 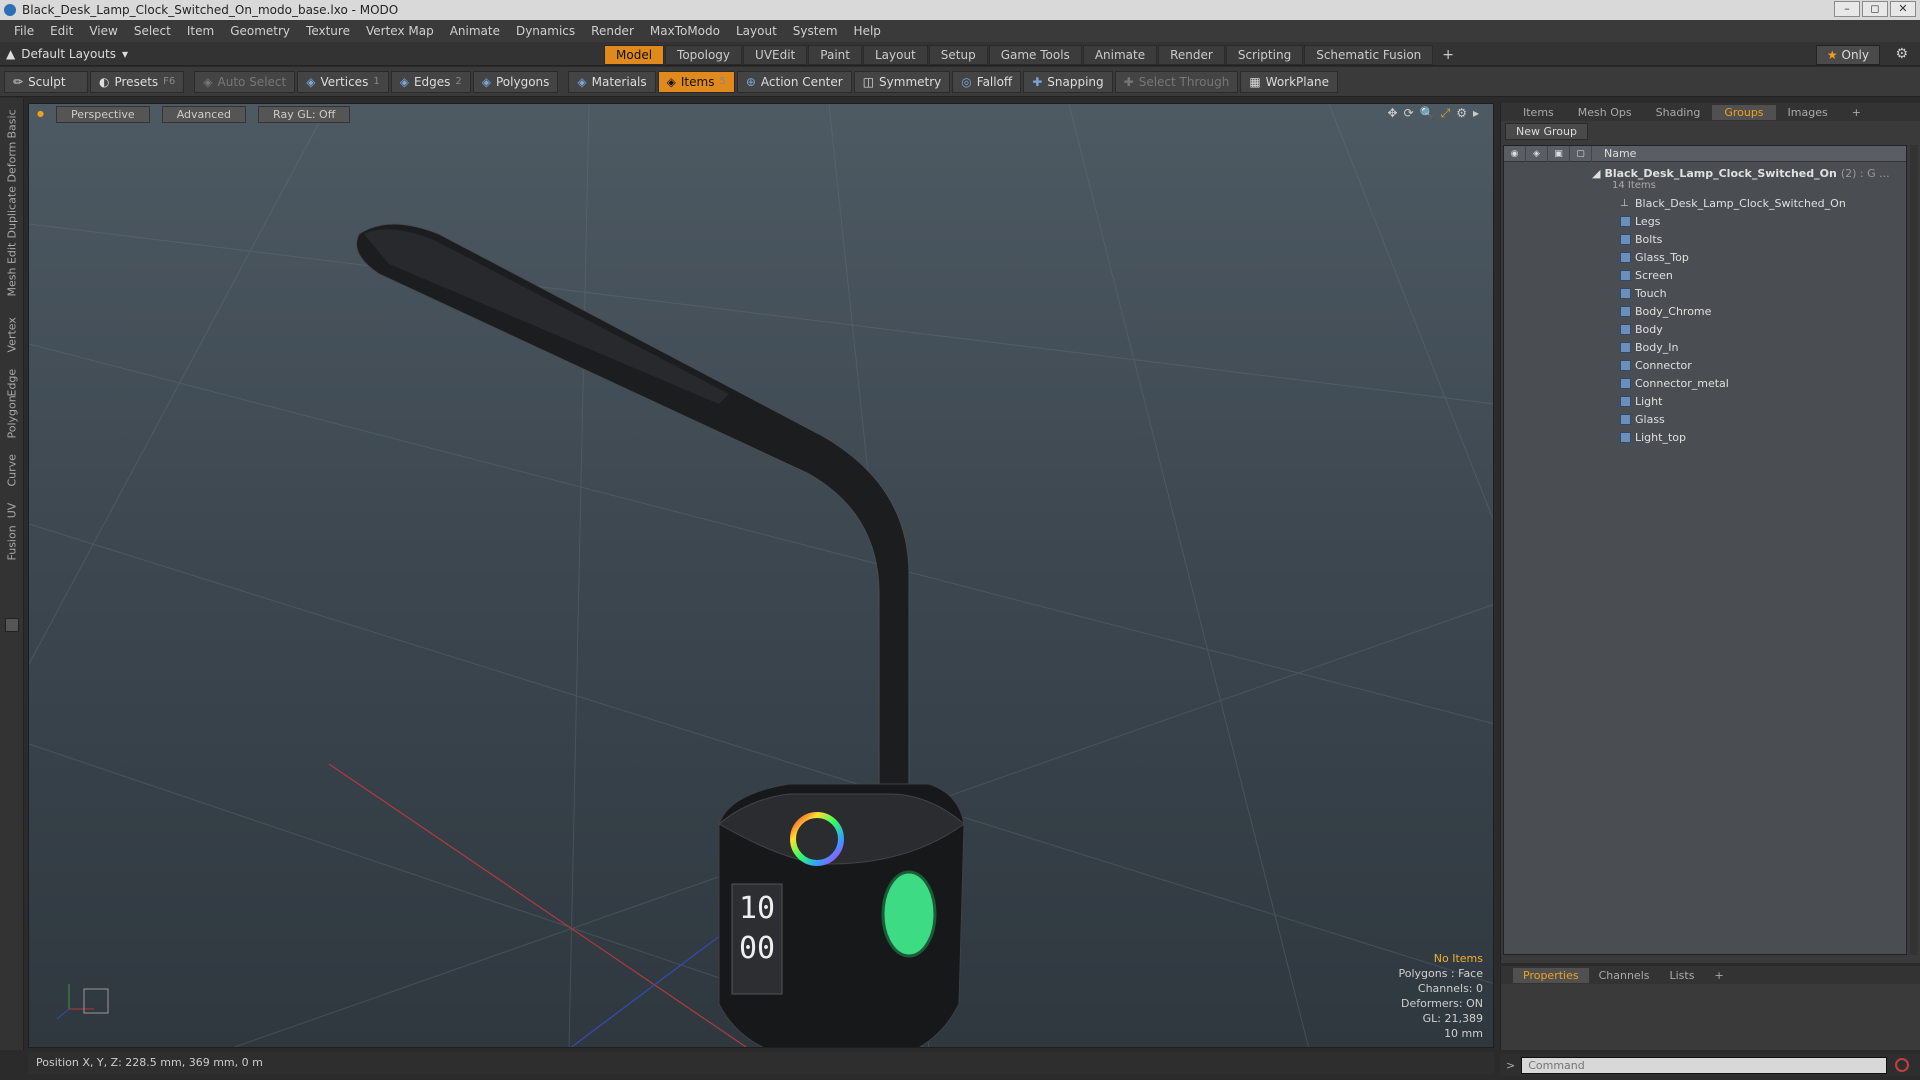 What do you see at coordinates (103, 31) in the screenshot?
I see `menu-view: View` at bounding box center [103, 31].